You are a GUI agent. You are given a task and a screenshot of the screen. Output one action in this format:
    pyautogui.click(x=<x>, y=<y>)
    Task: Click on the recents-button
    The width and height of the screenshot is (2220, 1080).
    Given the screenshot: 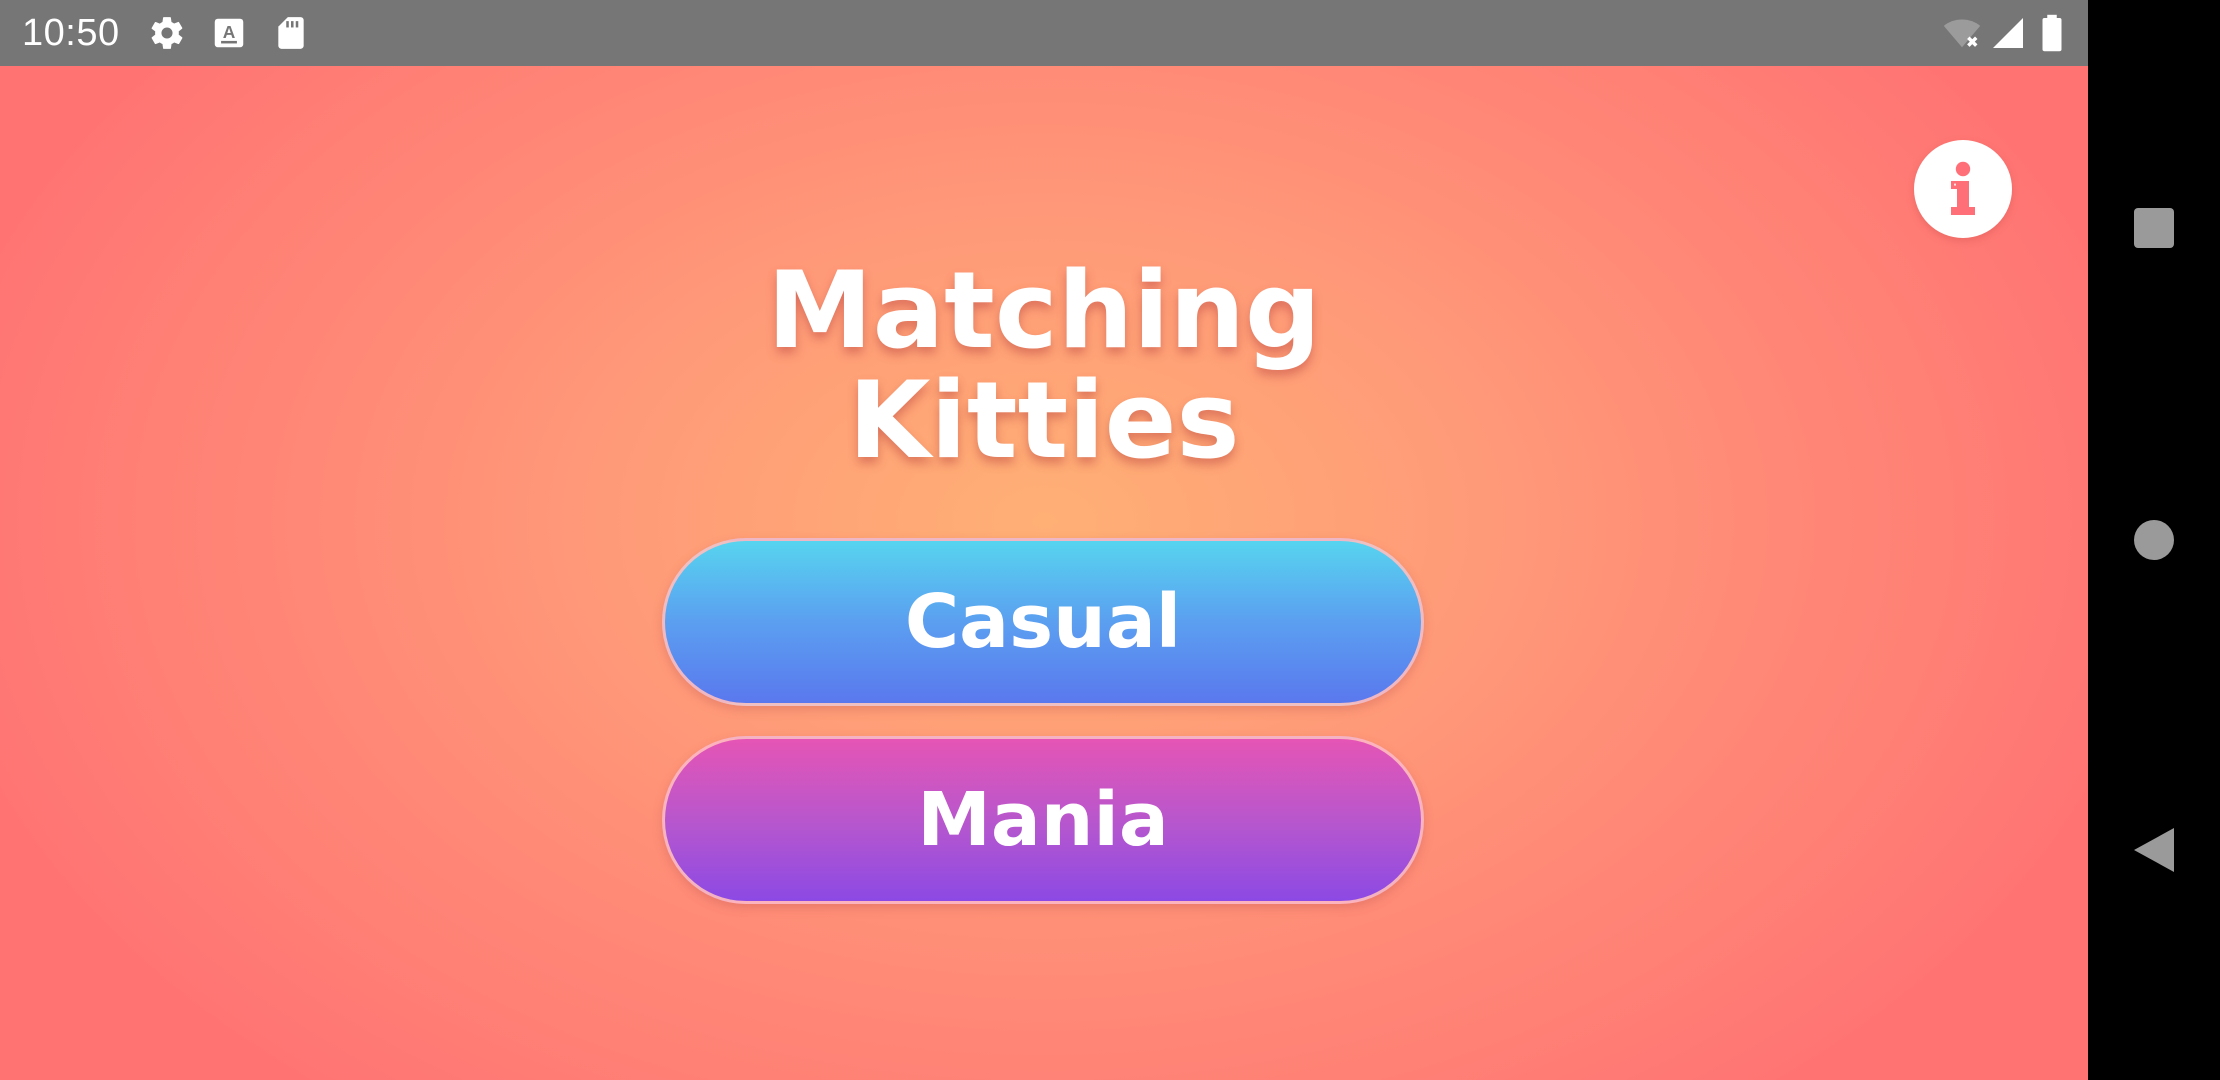 What is the action you would take?
    pyautogui.click(x=2154, y=228)
    